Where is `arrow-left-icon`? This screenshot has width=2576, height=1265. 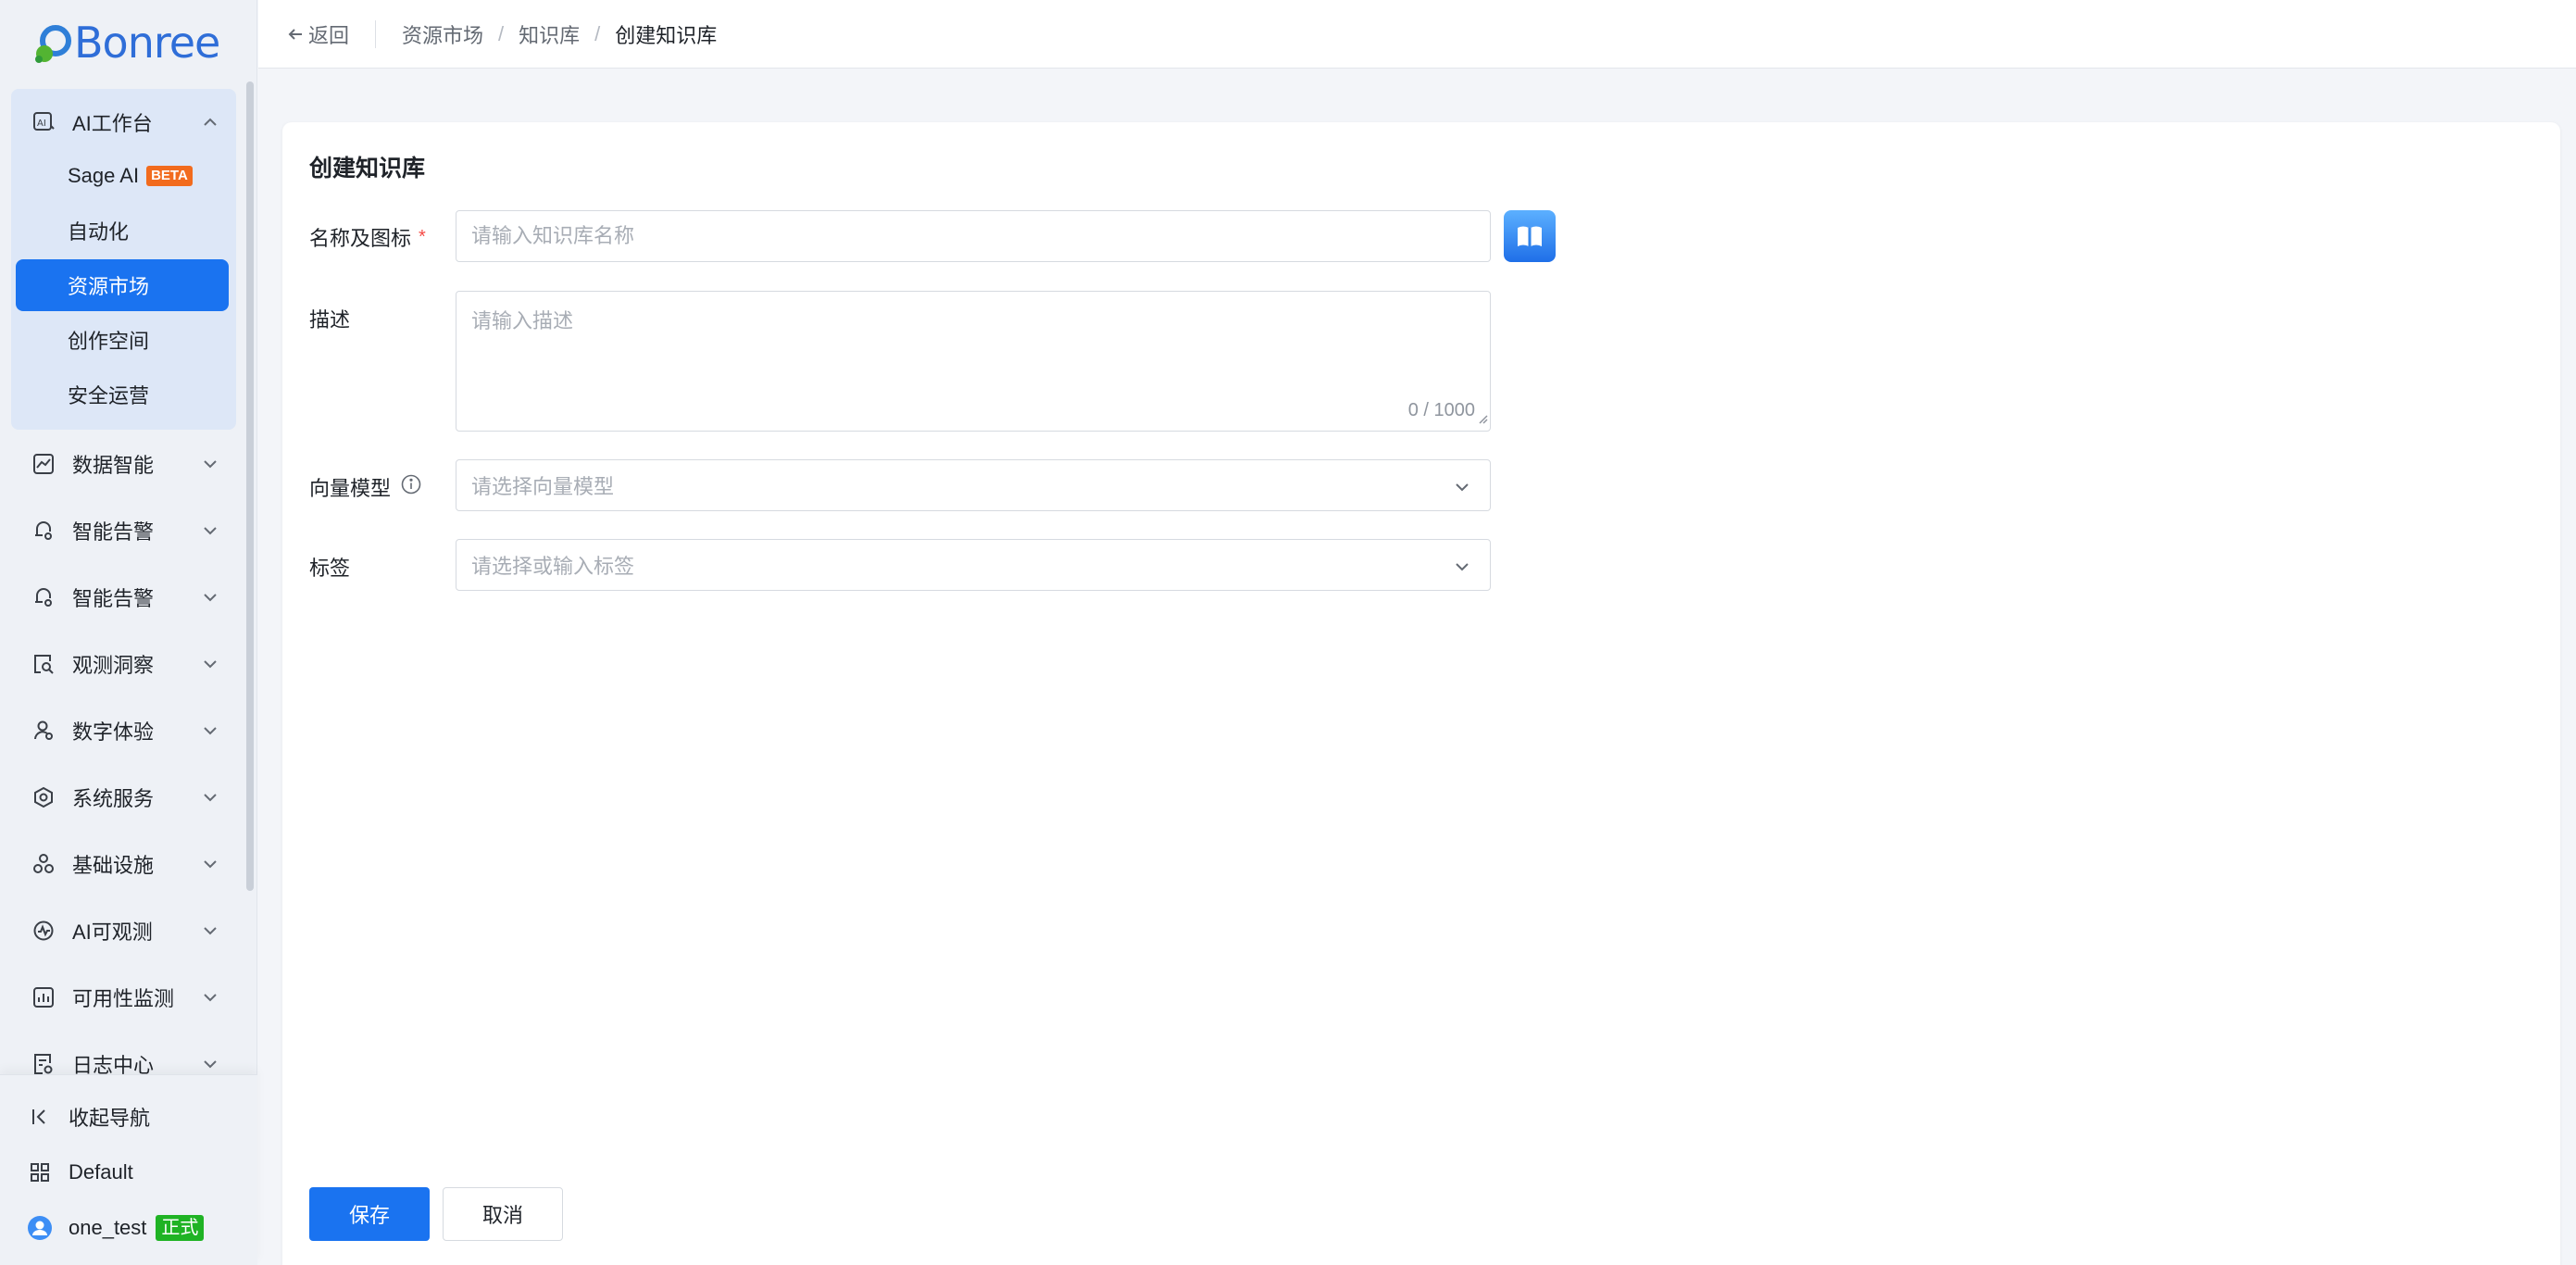
arrow-left-icon is located at coordinates (295, 34).